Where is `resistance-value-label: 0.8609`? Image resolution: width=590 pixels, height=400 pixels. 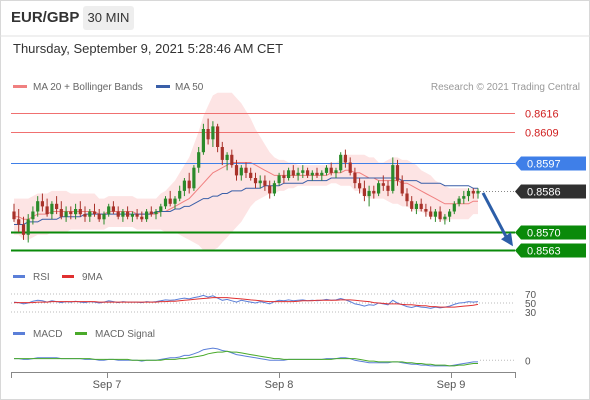
resistance-value-label: 0.8609 is located at coordinates (542, 134).